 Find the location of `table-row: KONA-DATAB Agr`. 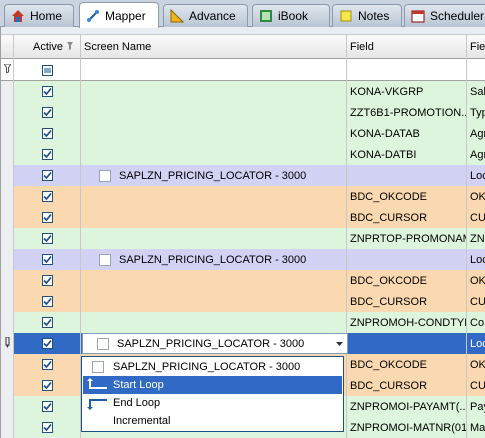

table-row: KONA-DATAB Agr is located at coordinates (243, 133).